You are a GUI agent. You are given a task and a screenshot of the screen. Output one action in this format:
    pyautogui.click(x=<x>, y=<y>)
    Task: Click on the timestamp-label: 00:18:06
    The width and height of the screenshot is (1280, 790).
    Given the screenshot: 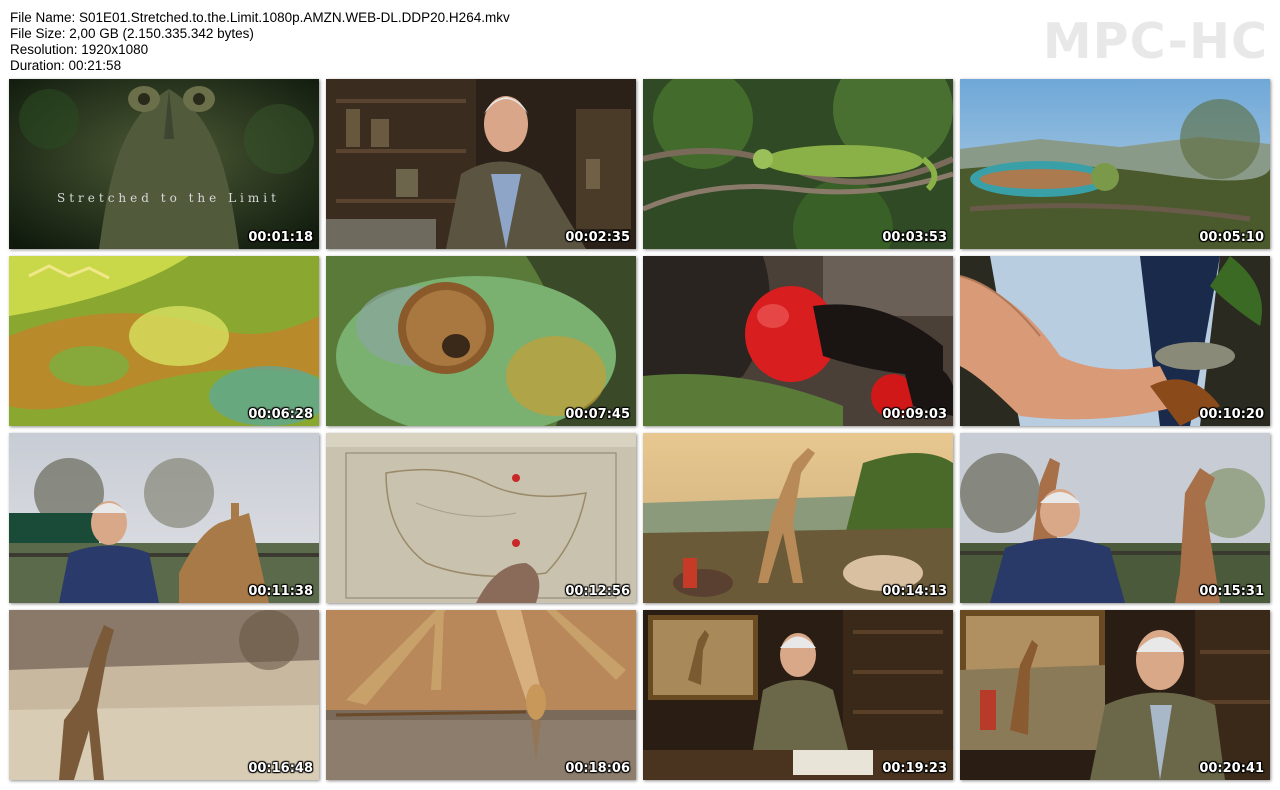 What is the action you would take?
    pyautogui.click(x=597, y=768)
    